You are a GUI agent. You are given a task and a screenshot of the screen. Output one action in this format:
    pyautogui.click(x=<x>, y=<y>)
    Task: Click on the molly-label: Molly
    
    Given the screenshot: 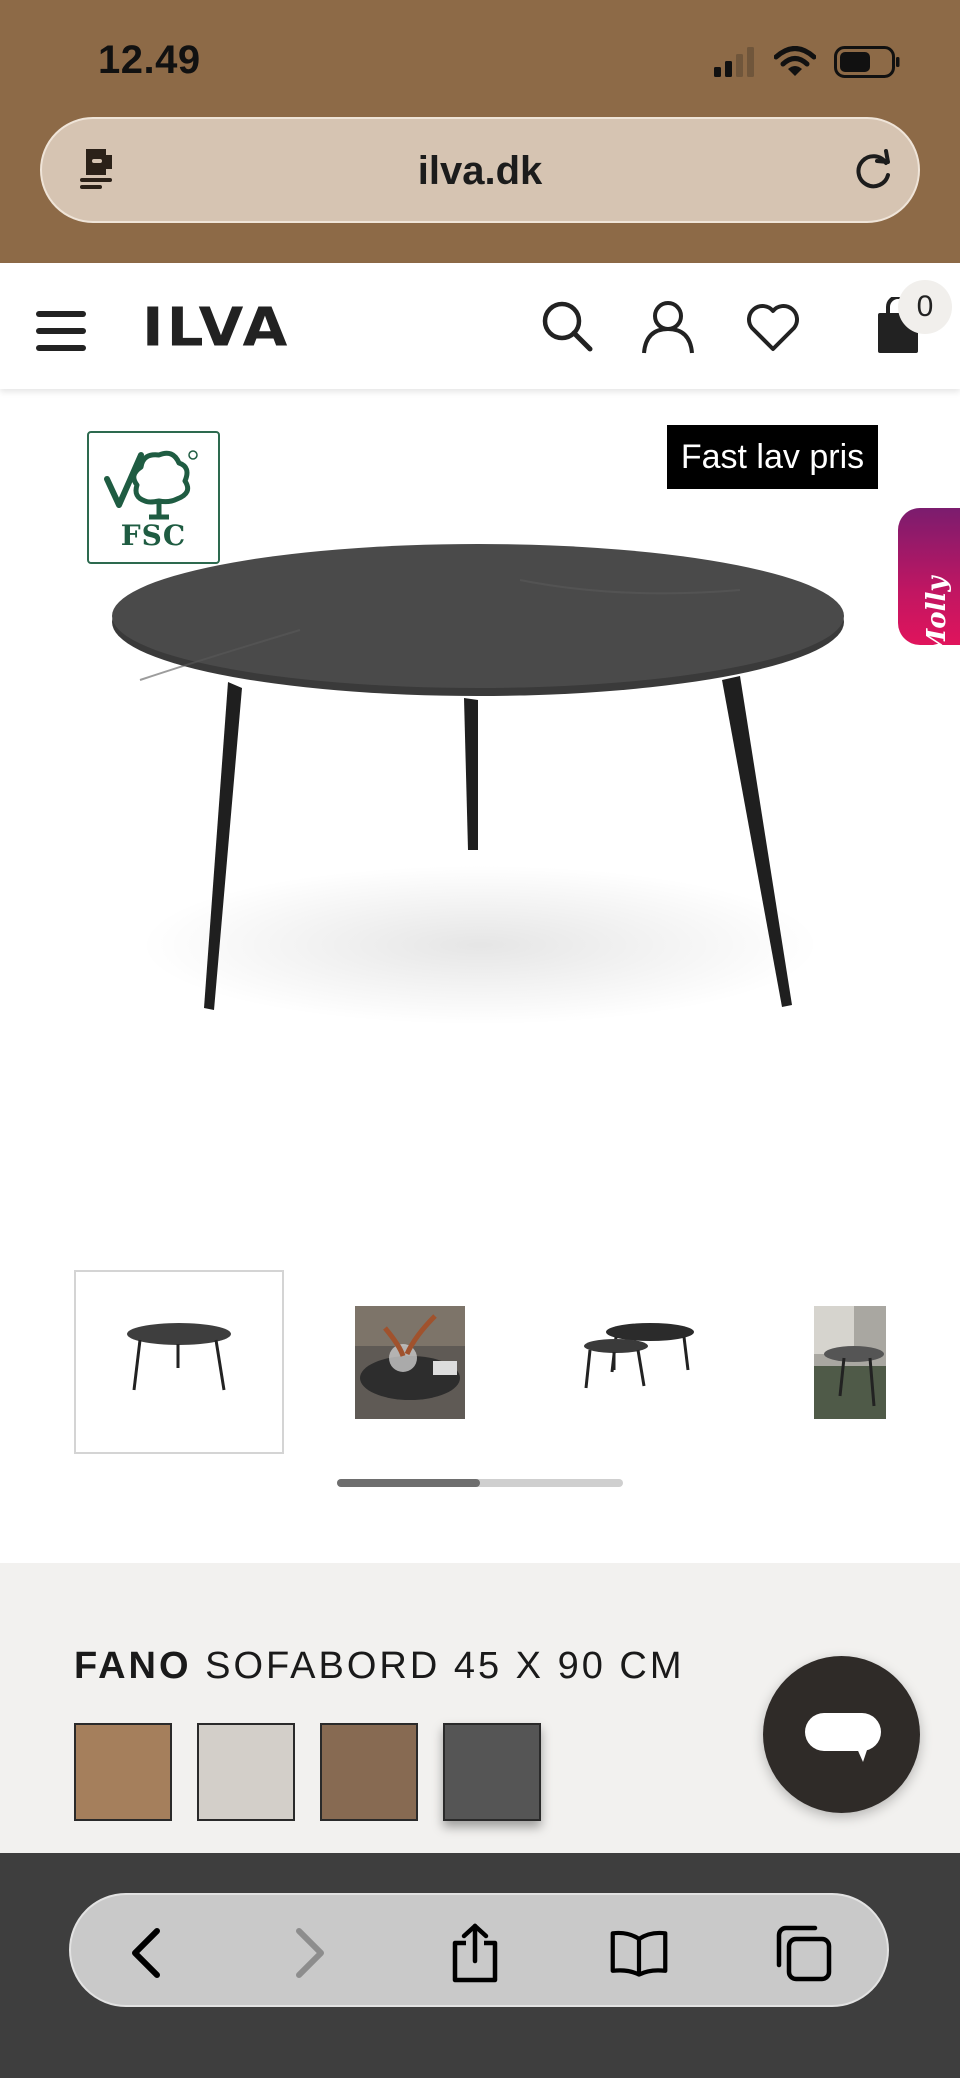 What is the action you would take?
    pyautogui.click(x=937, y=617)
    